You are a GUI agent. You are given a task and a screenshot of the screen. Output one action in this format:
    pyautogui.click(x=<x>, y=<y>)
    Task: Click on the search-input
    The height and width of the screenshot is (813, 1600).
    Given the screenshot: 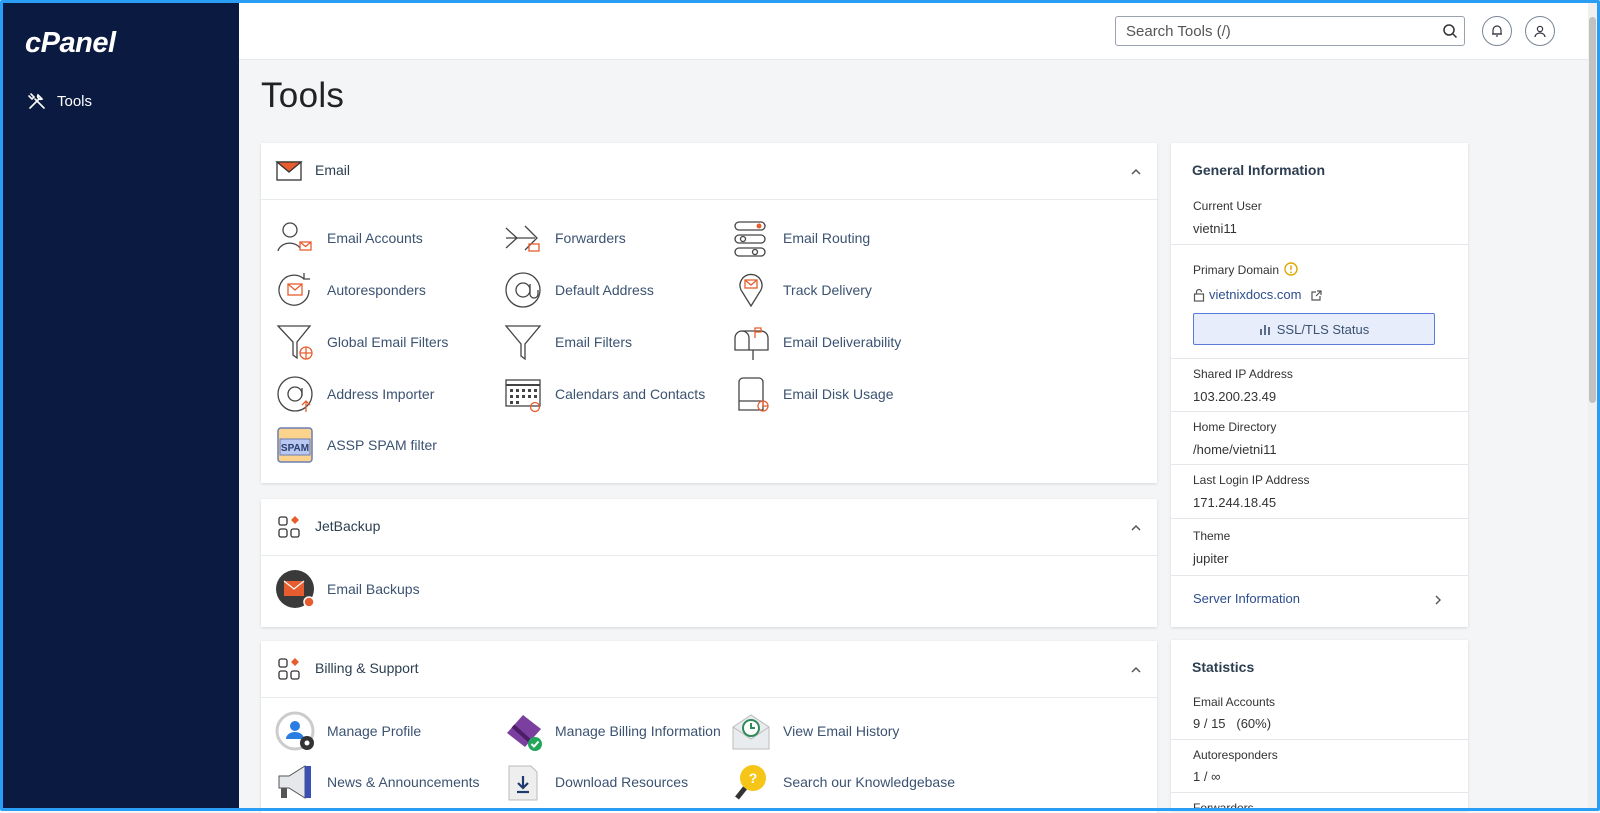 What is the action you would take?
    pyautogui.click(x=1281, y=31)
    